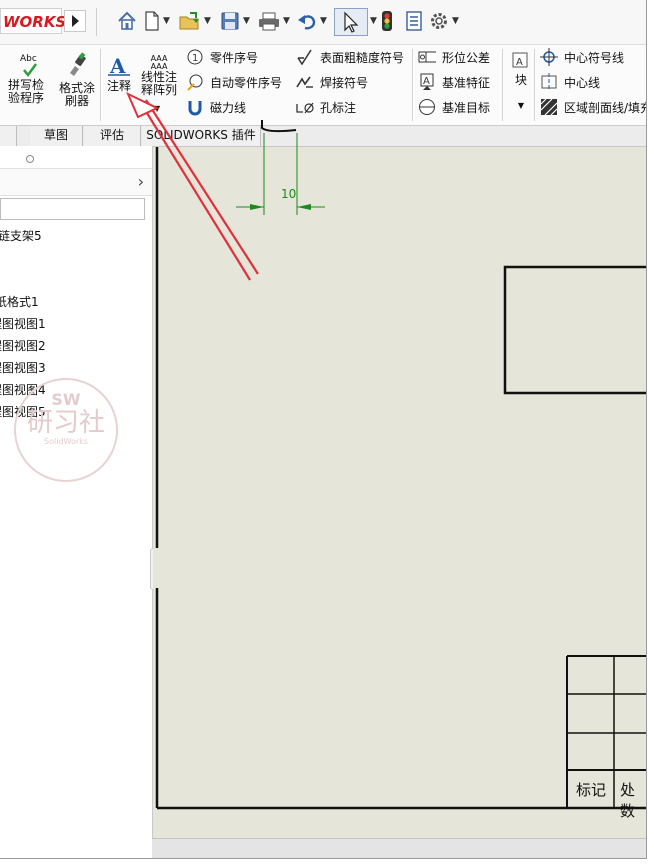 The image size is (654, 864). What do you see at coordinates (628, 800) in the screenshot?
I see `title-block-count-label: 处数` at bounding box center [628, 800].